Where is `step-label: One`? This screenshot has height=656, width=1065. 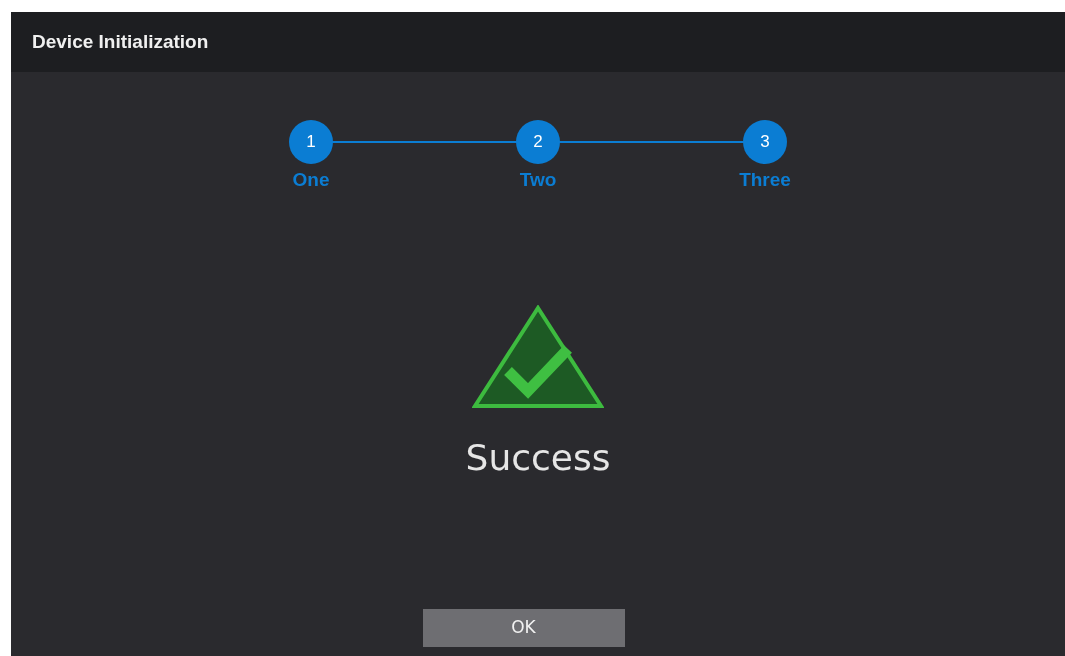
step-label: One is located at coordinates (311, 180).